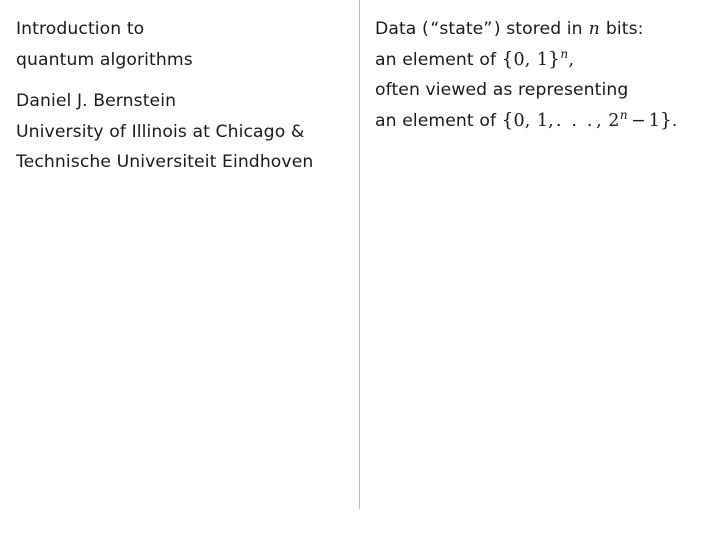 The height and width of the screenshot is (540, 720). I want to click on body-line-1: Data (“state”) stored in n bits:, so click(540, 29).